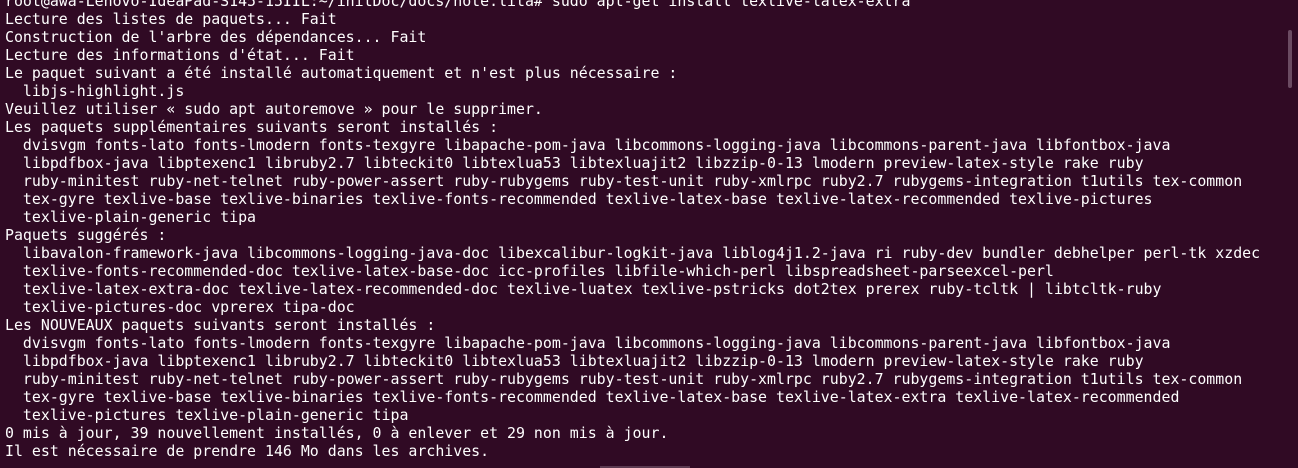 The image size is (1298, 468). I want to click on scrollbar-thumb, so click(1290, 59).